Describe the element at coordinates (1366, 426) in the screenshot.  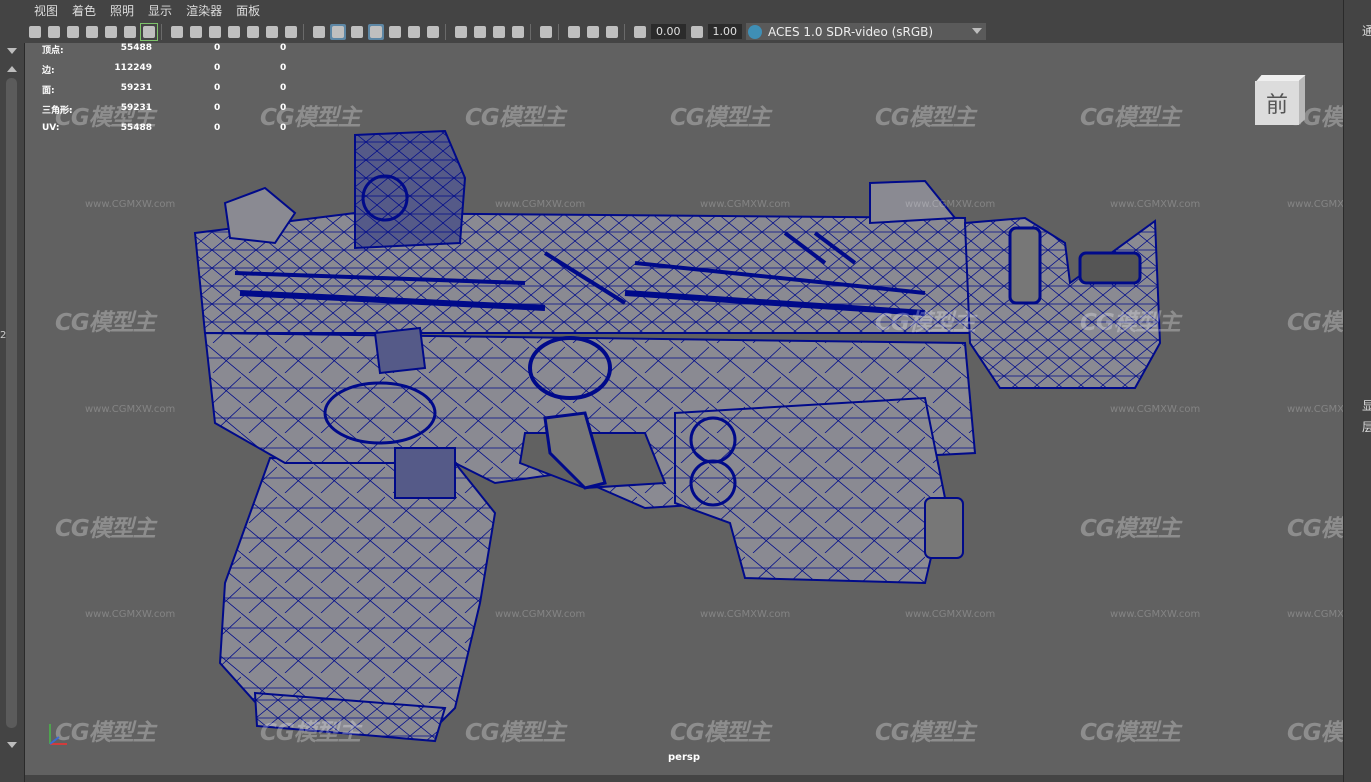
I see `right-dock-layer-label: 层` at that location.